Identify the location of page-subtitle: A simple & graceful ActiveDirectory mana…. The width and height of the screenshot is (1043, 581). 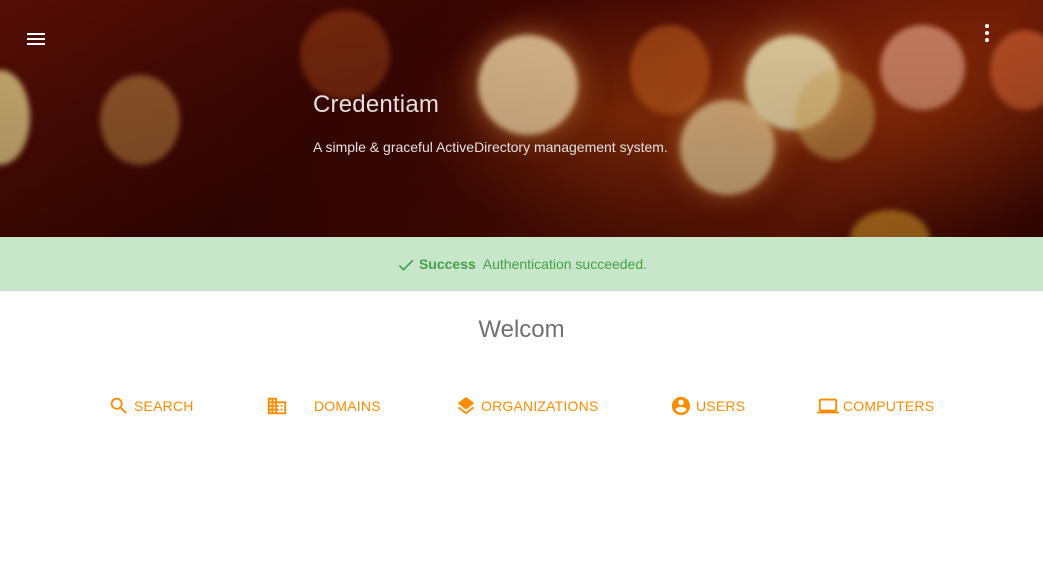
(490, 147).